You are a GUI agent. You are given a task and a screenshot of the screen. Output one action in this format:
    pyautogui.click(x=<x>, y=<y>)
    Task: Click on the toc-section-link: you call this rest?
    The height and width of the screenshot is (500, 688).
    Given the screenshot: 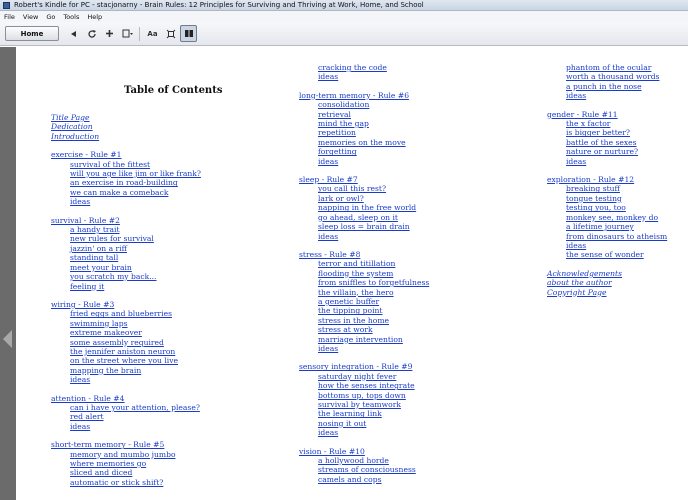 What is the action you would take?
    pyautogui.click(x=373, y=188)
    